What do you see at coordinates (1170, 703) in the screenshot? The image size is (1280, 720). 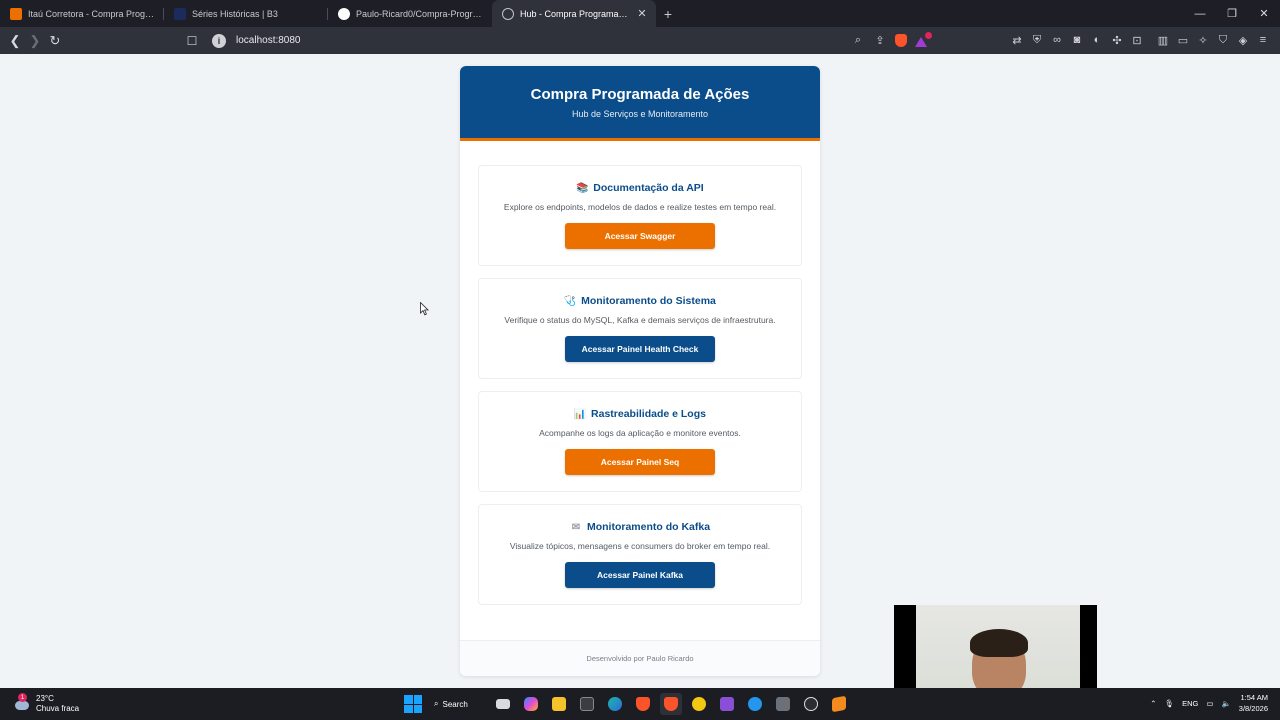 I see `microphone-icon: 🎙` at bounding box center [1170, 703].